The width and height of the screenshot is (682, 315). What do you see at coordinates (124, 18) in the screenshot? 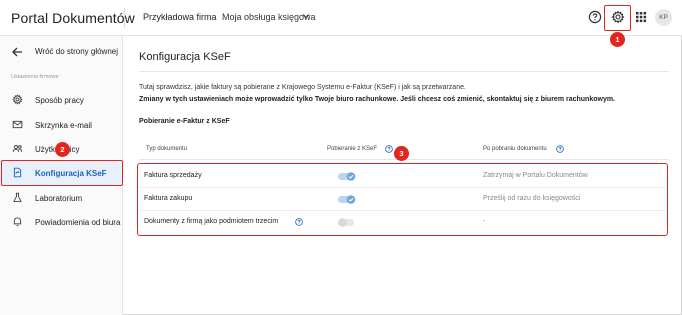
I see `header-divider` at bounding box center [124, 18].